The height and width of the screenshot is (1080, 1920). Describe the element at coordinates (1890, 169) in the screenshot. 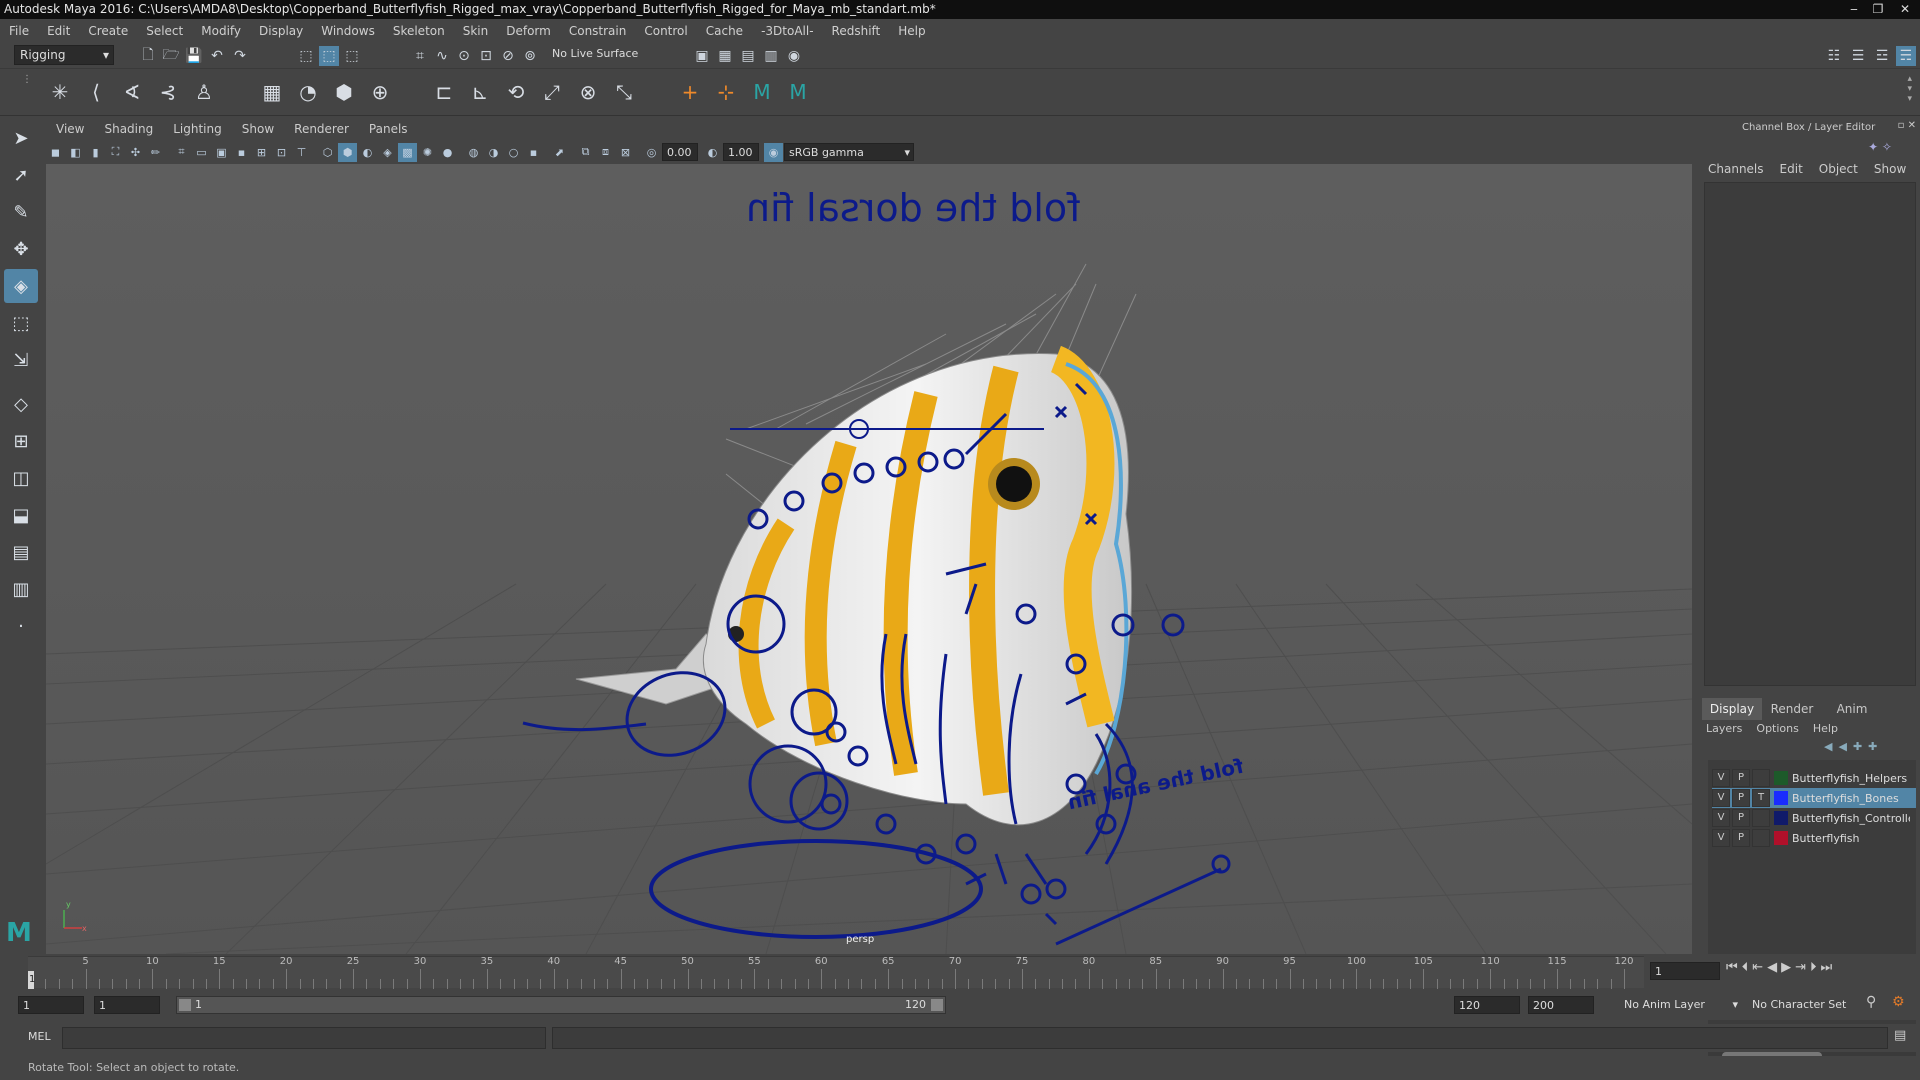

I see `cb-menu-show: Show` at that location.